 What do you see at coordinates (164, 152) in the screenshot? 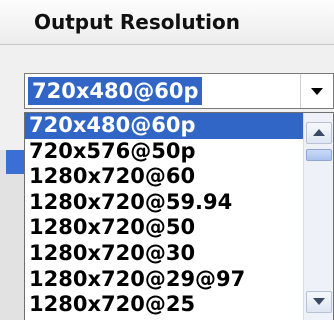
I see `list-item: 720x576@50p` at bounding box center [164, 152].